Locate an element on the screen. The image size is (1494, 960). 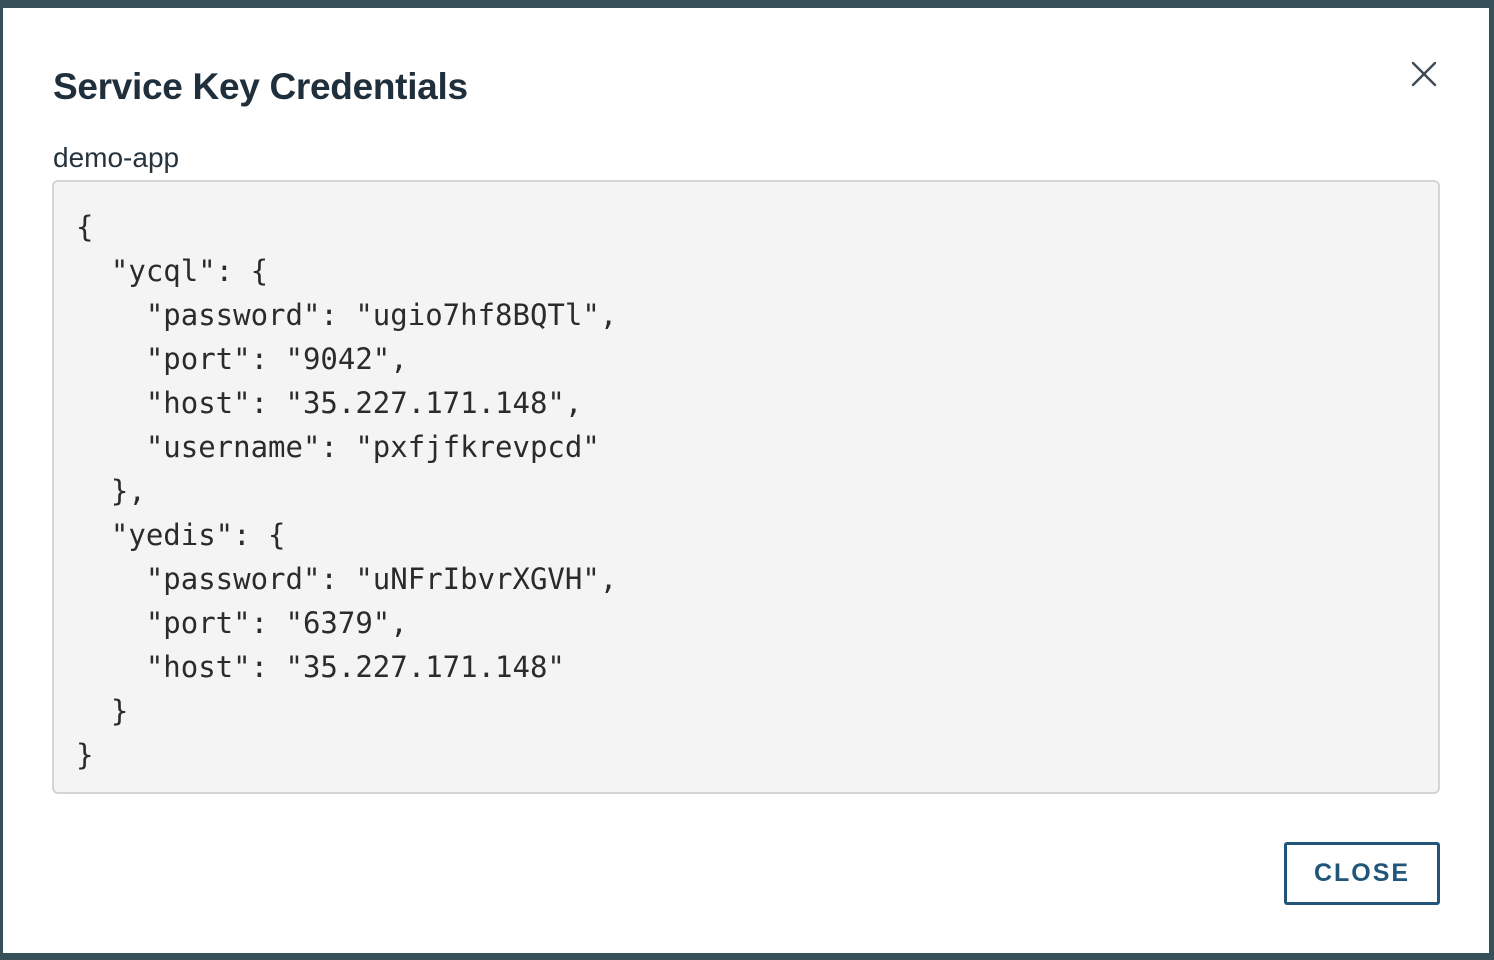
close-icon-glyph is located at coordinates (1424, 74).